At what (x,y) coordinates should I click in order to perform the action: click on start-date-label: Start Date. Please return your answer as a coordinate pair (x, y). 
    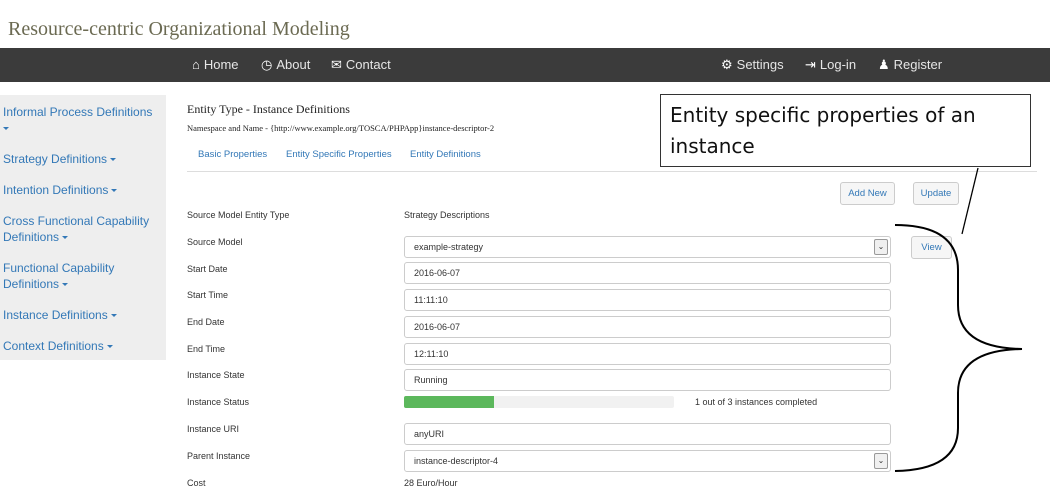
    Looking at the image, I should click on (207, 269).